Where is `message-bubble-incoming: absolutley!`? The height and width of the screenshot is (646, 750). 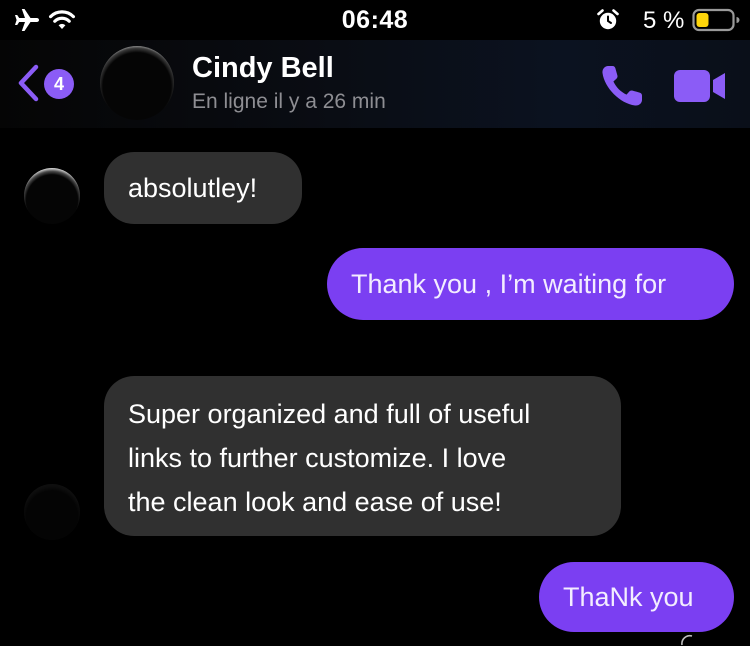
message-bubble-incoming: absolutley! is located at coordinates (203, 188).